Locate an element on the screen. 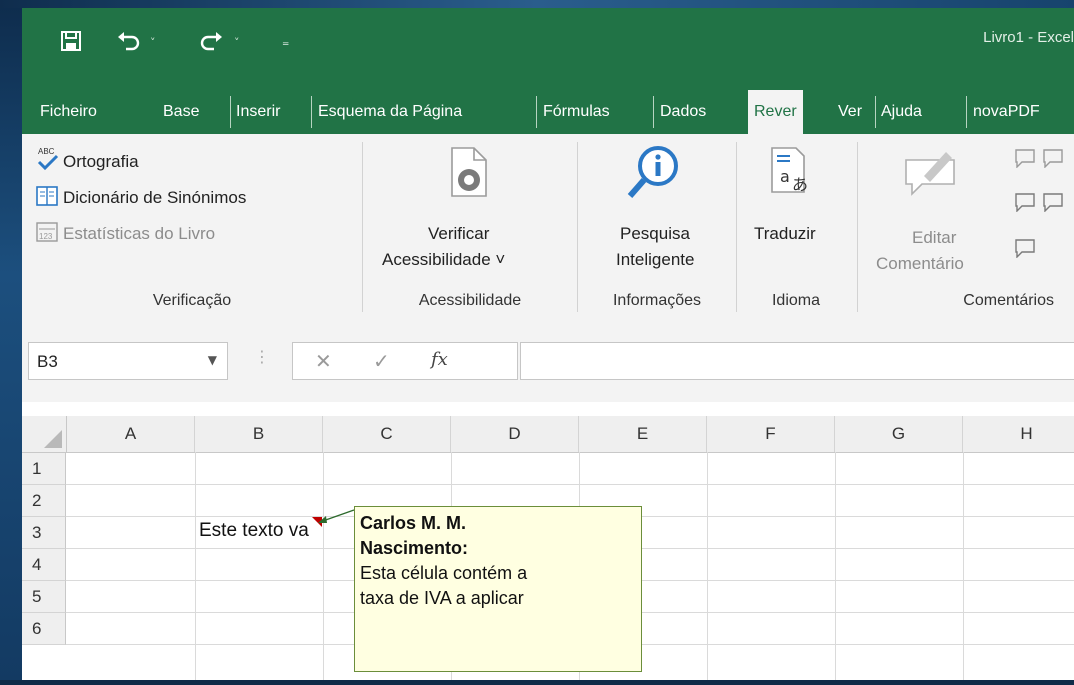  enter-icon: ✓ is located at coordinates (381, 361).